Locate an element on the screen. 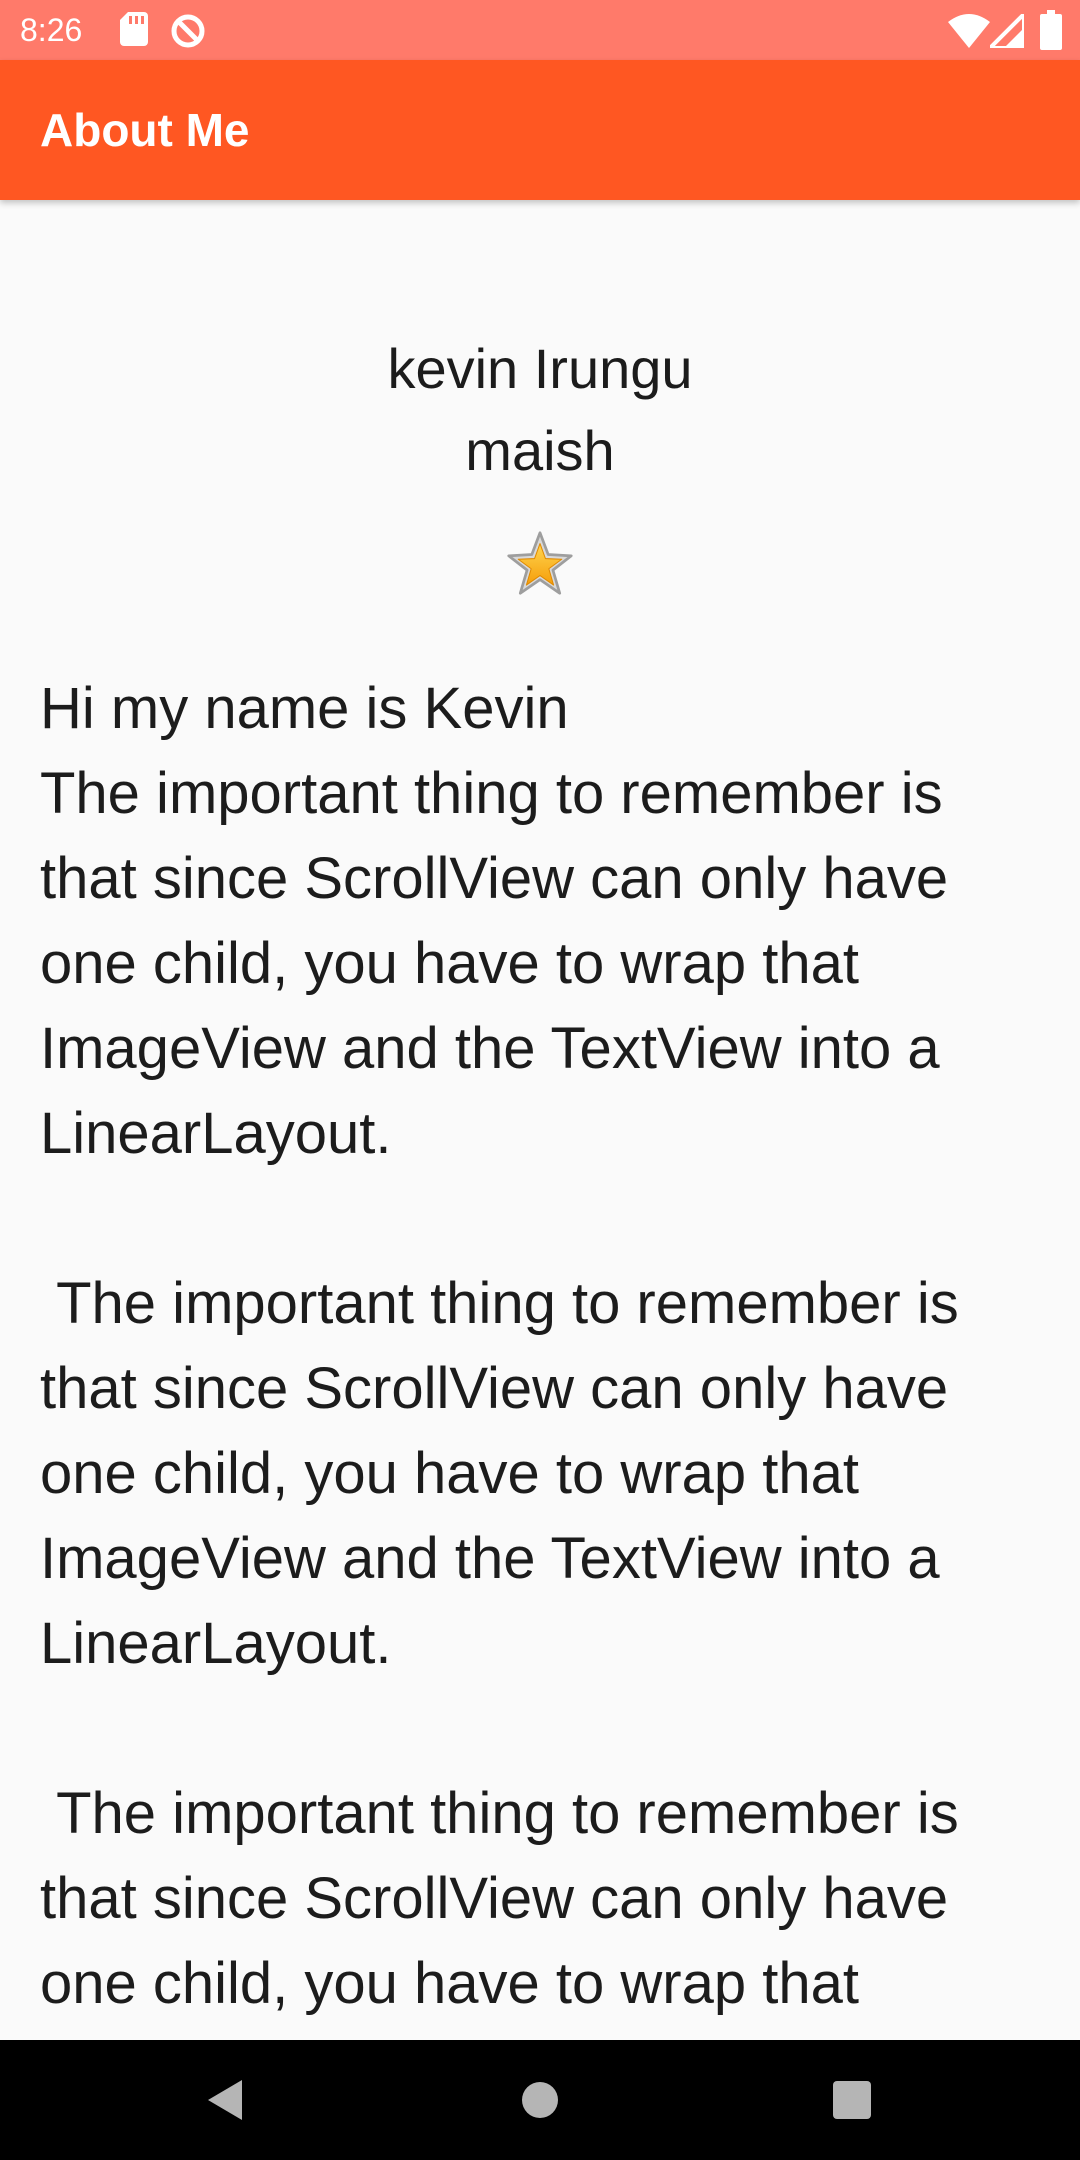 Image resolution: width=1080 pixels, height=2160 pixels. recents-icon is located at coordinates (852, 2100).